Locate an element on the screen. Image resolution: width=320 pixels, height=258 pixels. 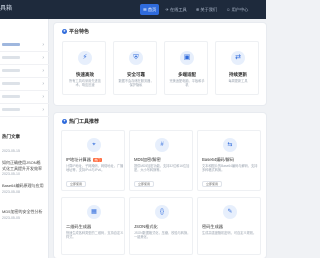
tool-desc: 快速生成各种类型的二维码，支持自定义样式。 is located at coordinates (95, 235).